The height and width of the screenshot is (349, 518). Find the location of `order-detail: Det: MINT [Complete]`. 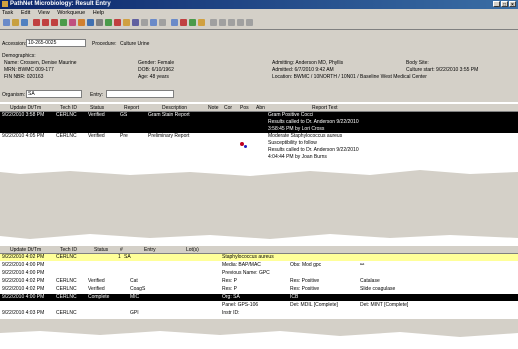

order-detail: Det: MINT [Complete] is located at coordinates (384, 305).